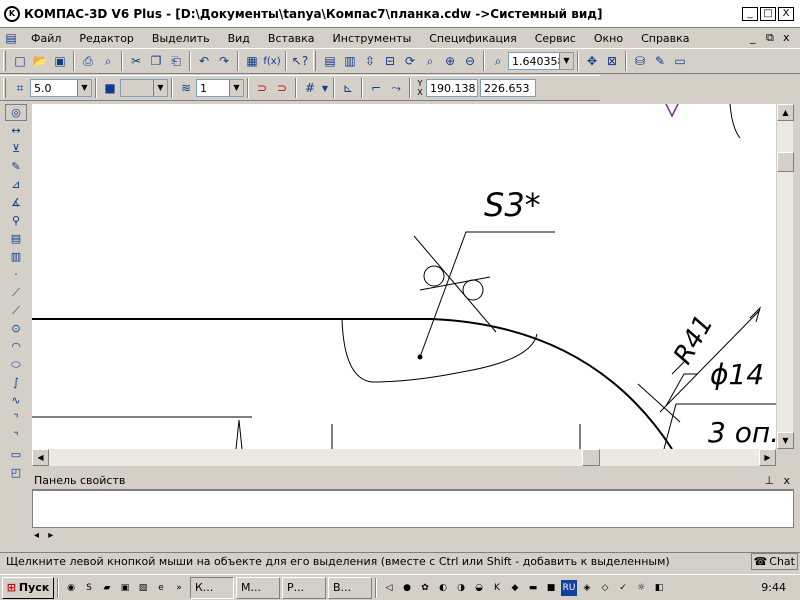 The image size is (800, 600). I want to click on fillet-icon: ⌝, so click(16, 436).